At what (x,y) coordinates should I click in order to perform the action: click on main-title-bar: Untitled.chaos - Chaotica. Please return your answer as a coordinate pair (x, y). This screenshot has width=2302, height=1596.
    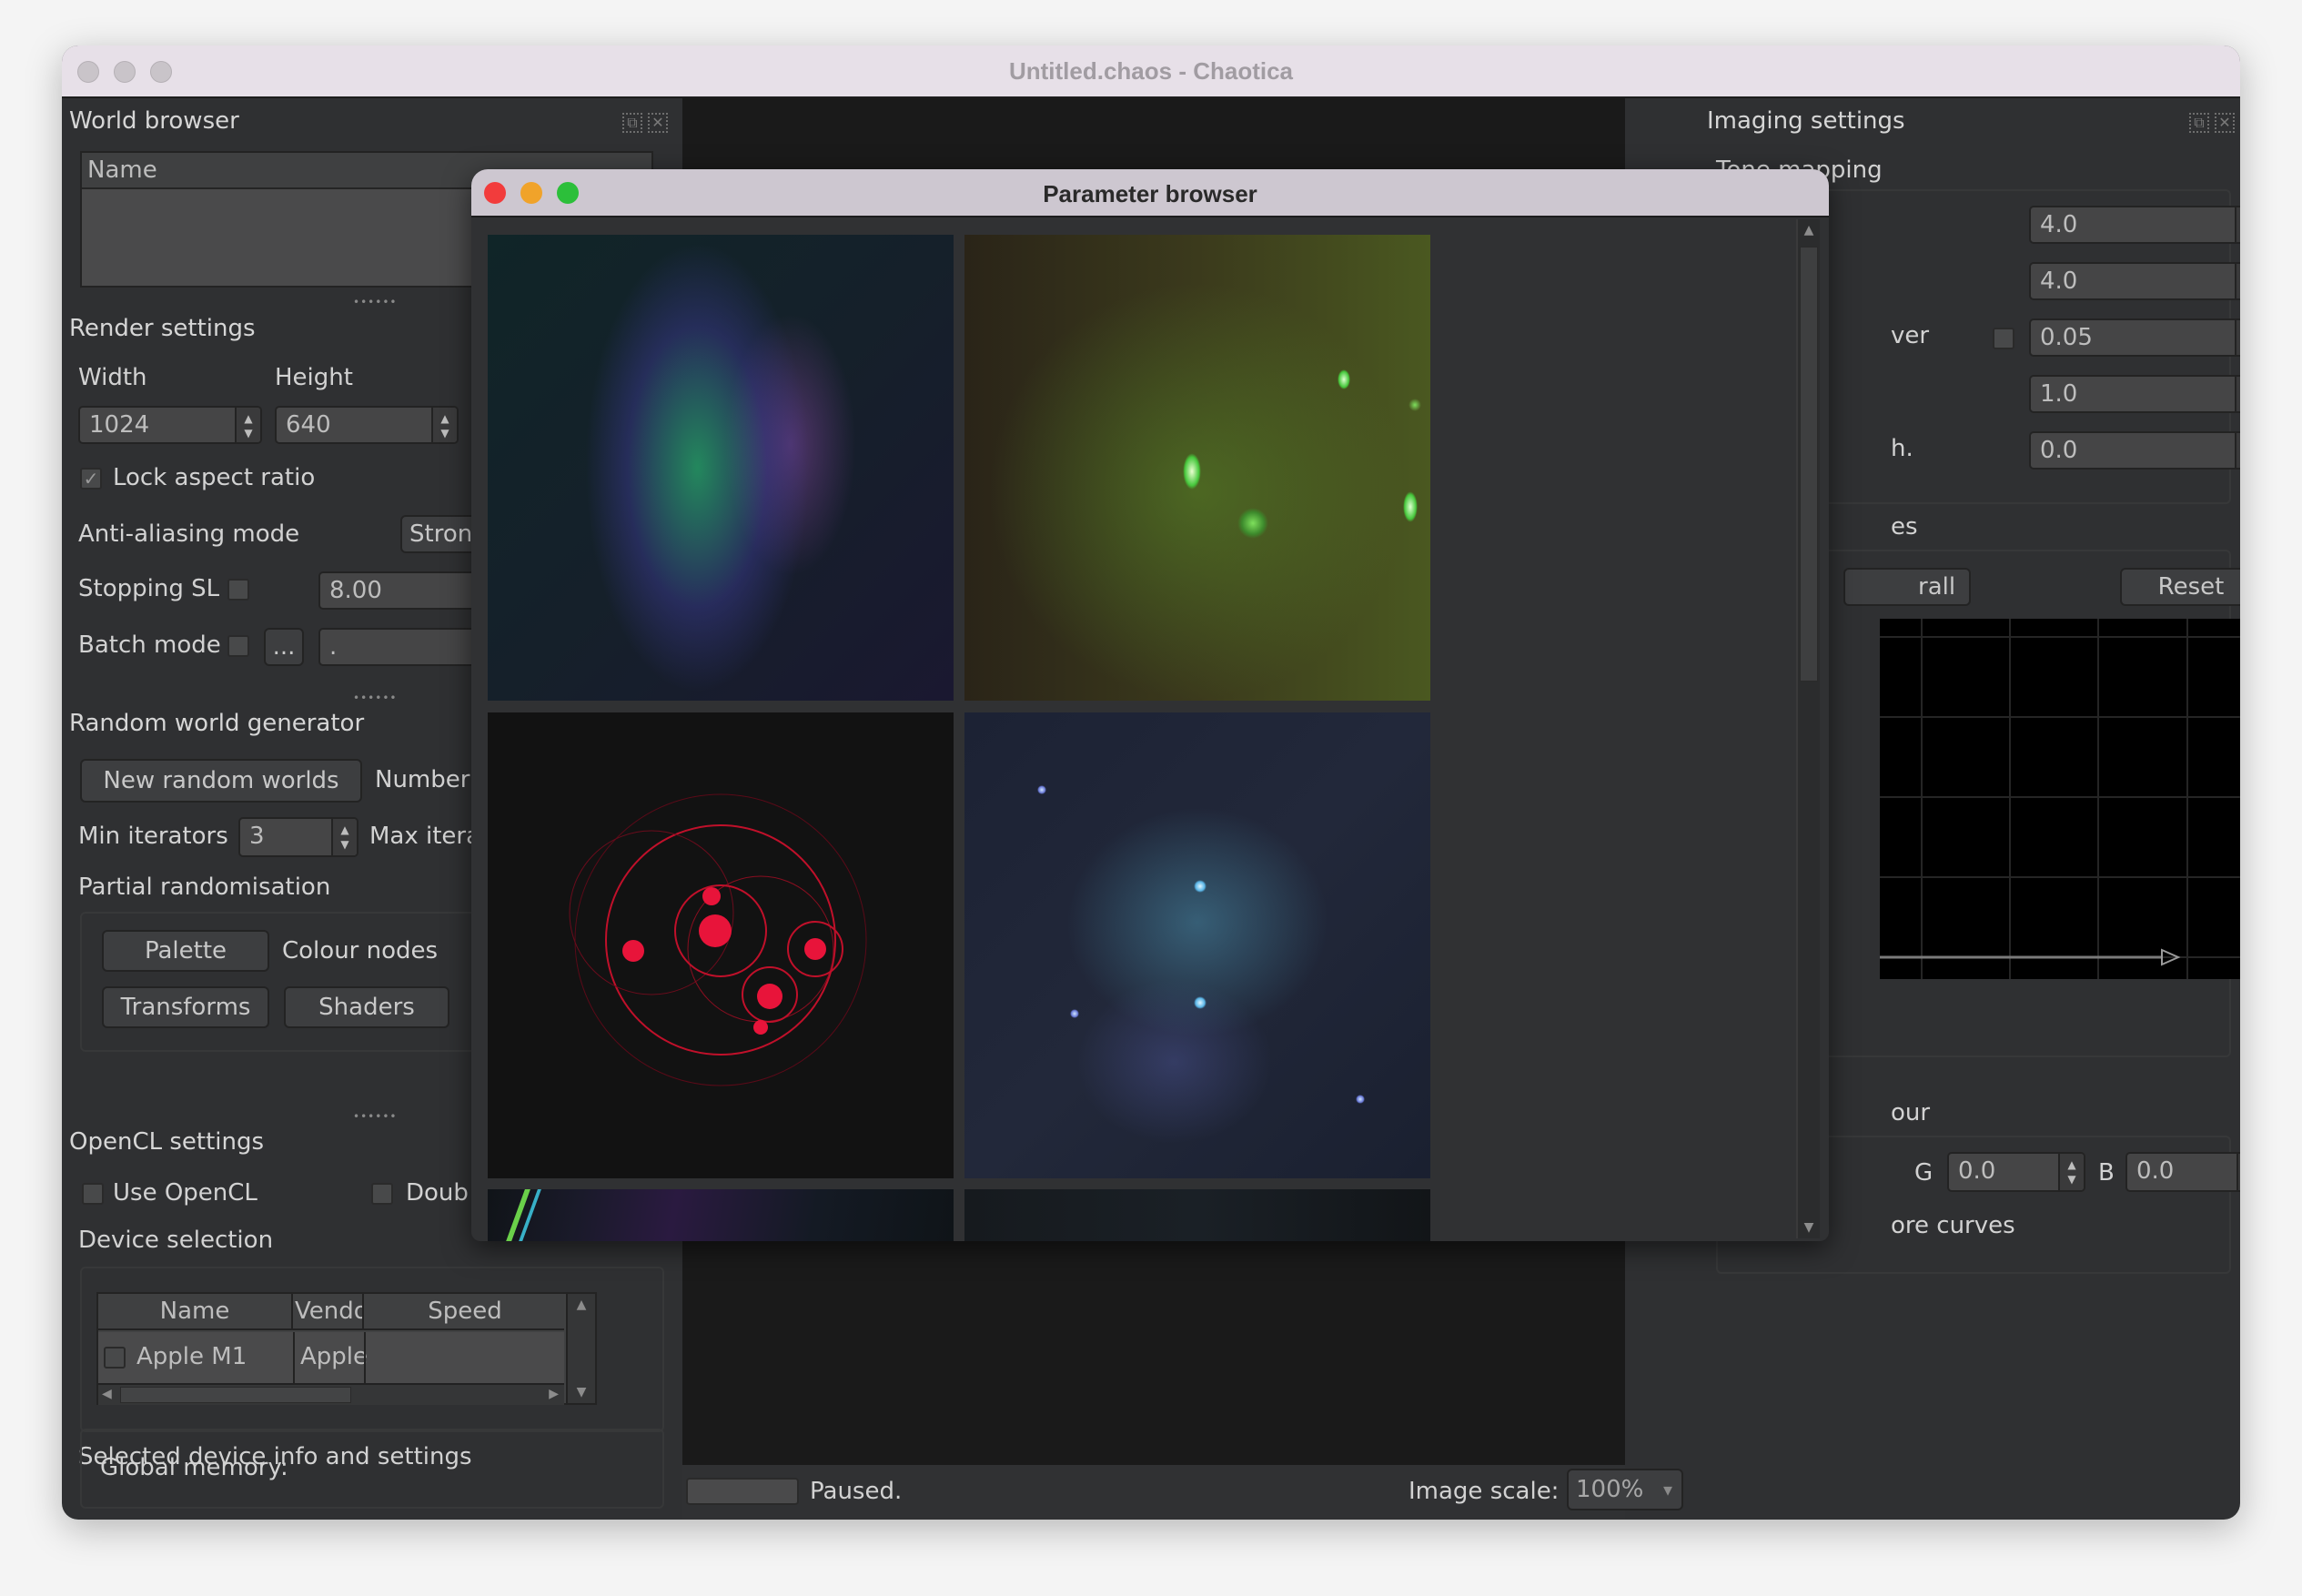
    Looking at the image, I should click on (1151, 71).